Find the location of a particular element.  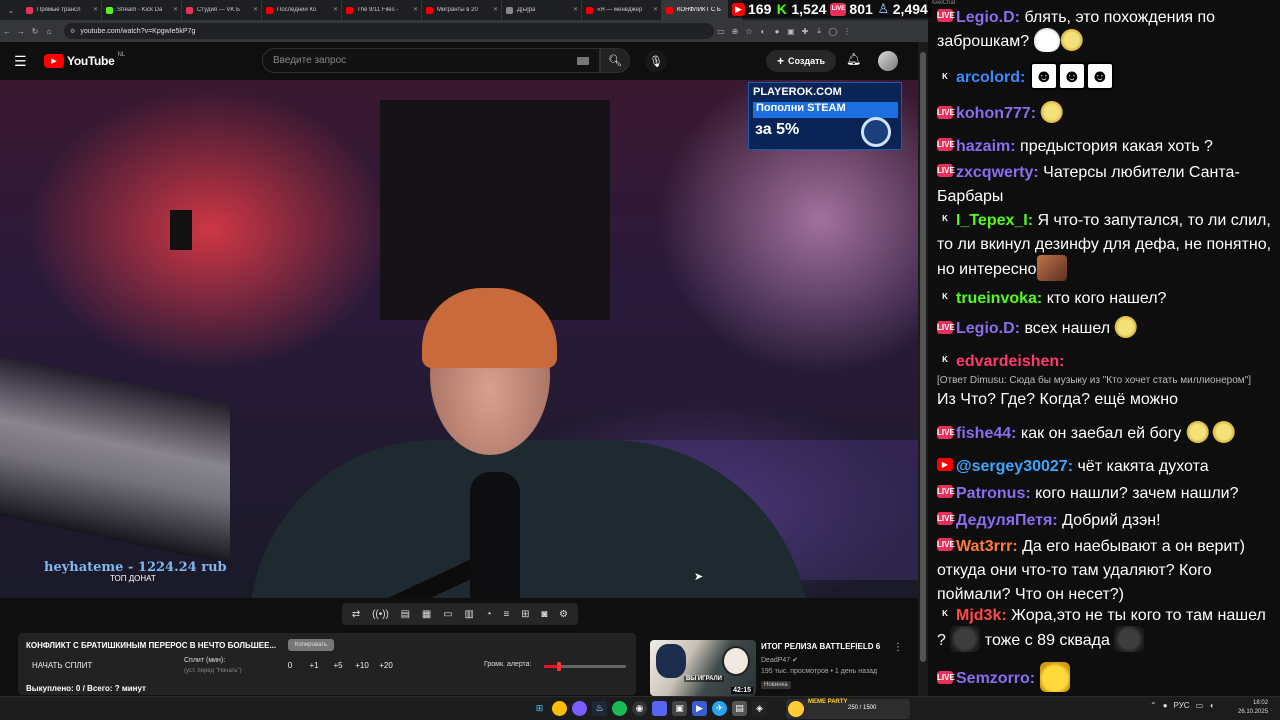

browser-tab: Прямые трансл ✕ is located at coordinates (62, 10).